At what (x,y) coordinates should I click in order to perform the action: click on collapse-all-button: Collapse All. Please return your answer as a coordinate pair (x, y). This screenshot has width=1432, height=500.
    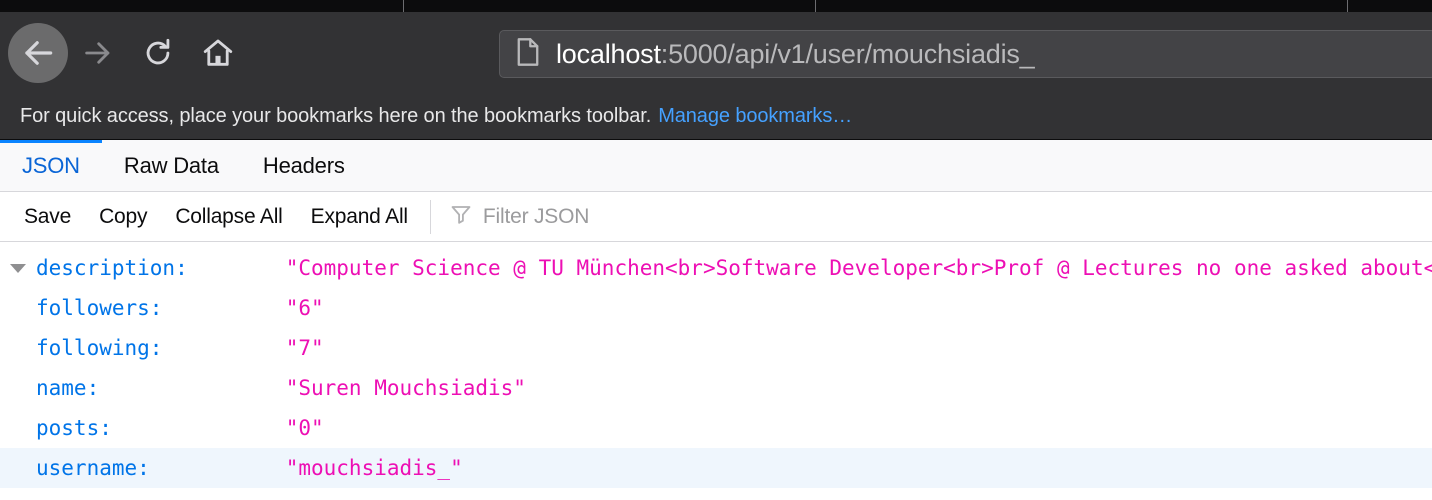
    Looking at the image, I should click on (228, 217).